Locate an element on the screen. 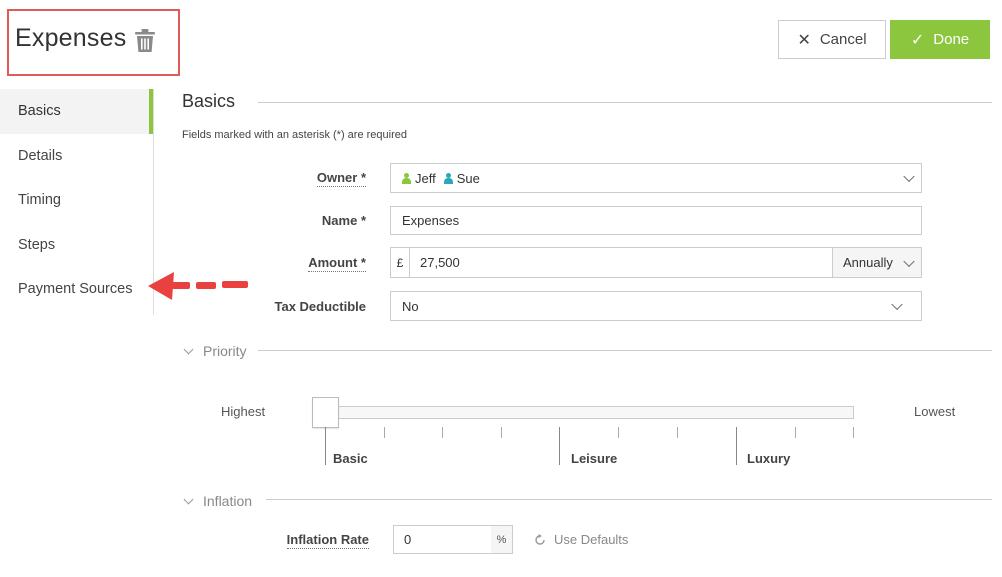 The width and height of the screenshot is (1002, 577). priority-divider is located at coordinates (625, 350).